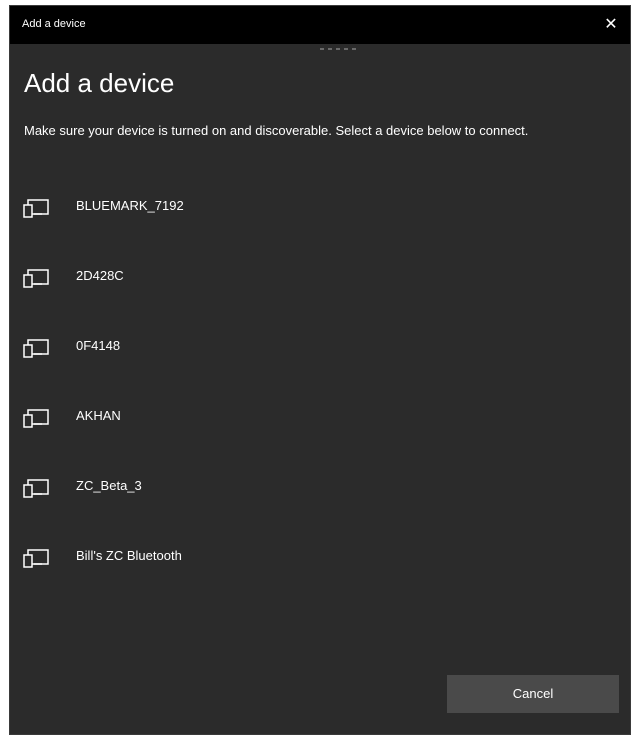 Image resolution: width=636 pixels, height=737 pixels. What do you see at coordinates (130, 205) in the screenshot?
I see `device-name: BLUEMARK_7192` at bounding box center [130, 205].